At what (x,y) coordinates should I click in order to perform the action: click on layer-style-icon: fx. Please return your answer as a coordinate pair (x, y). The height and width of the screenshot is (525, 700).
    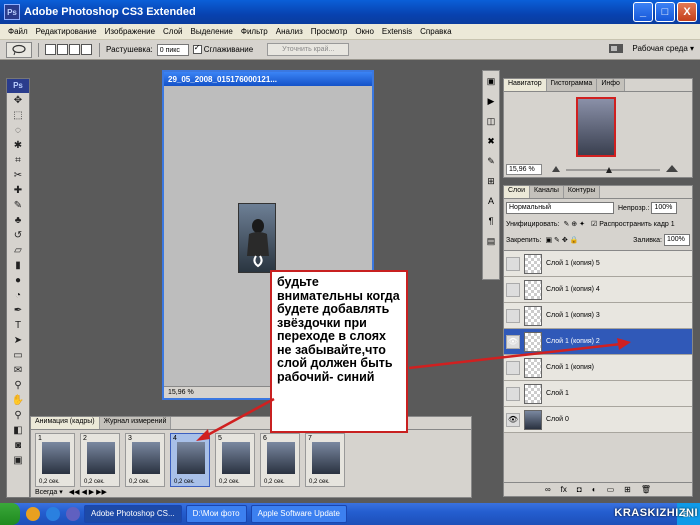
    Looking at the image, I should click on (564, 489).